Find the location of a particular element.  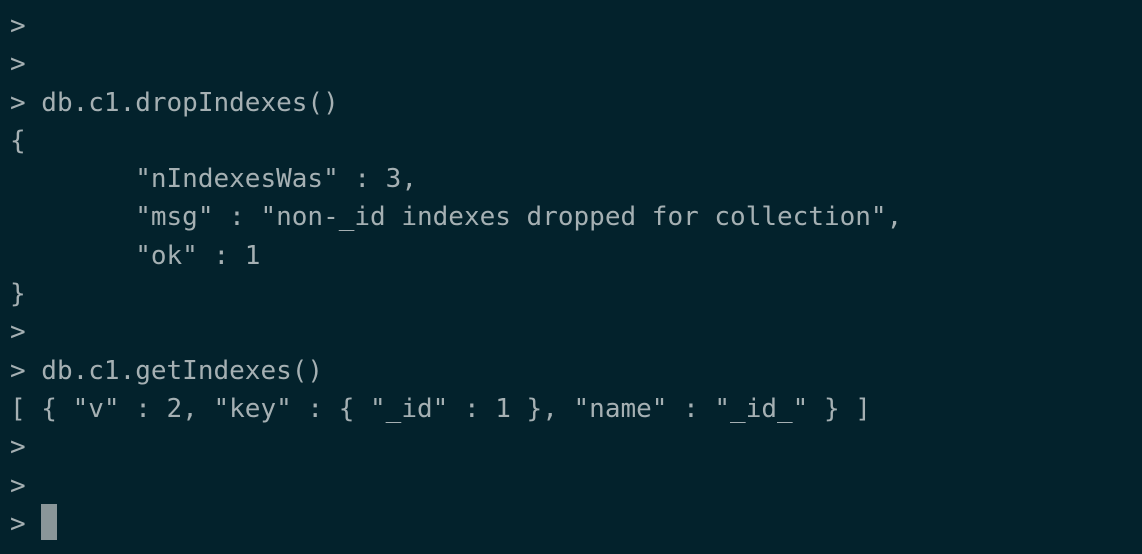

terminal-line-13: > is located at coordinates (18, 485).